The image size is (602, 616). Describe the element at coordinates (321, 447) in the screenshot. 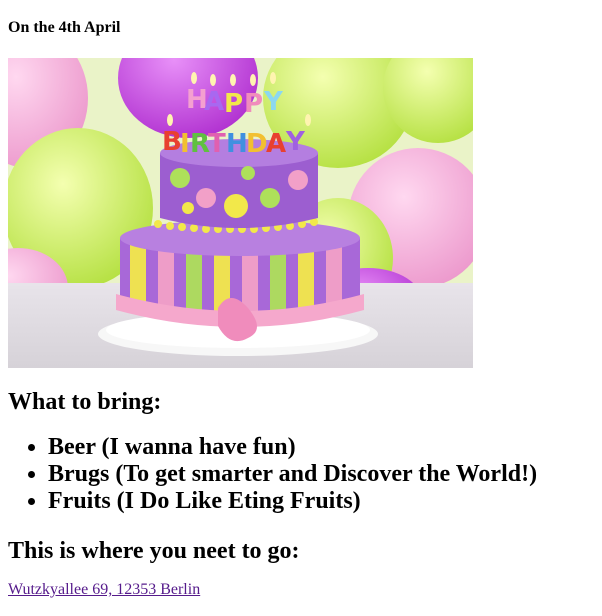

I see `list-item: Beer (I wanna have fun)` at that location.